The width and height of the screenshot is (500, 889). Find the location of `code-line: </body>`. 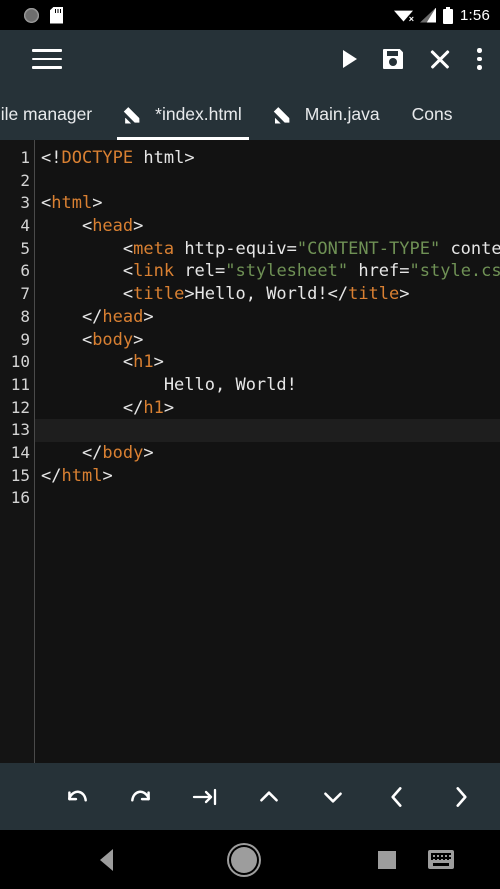

code-line: </body> is located at coordinates (267, 453).